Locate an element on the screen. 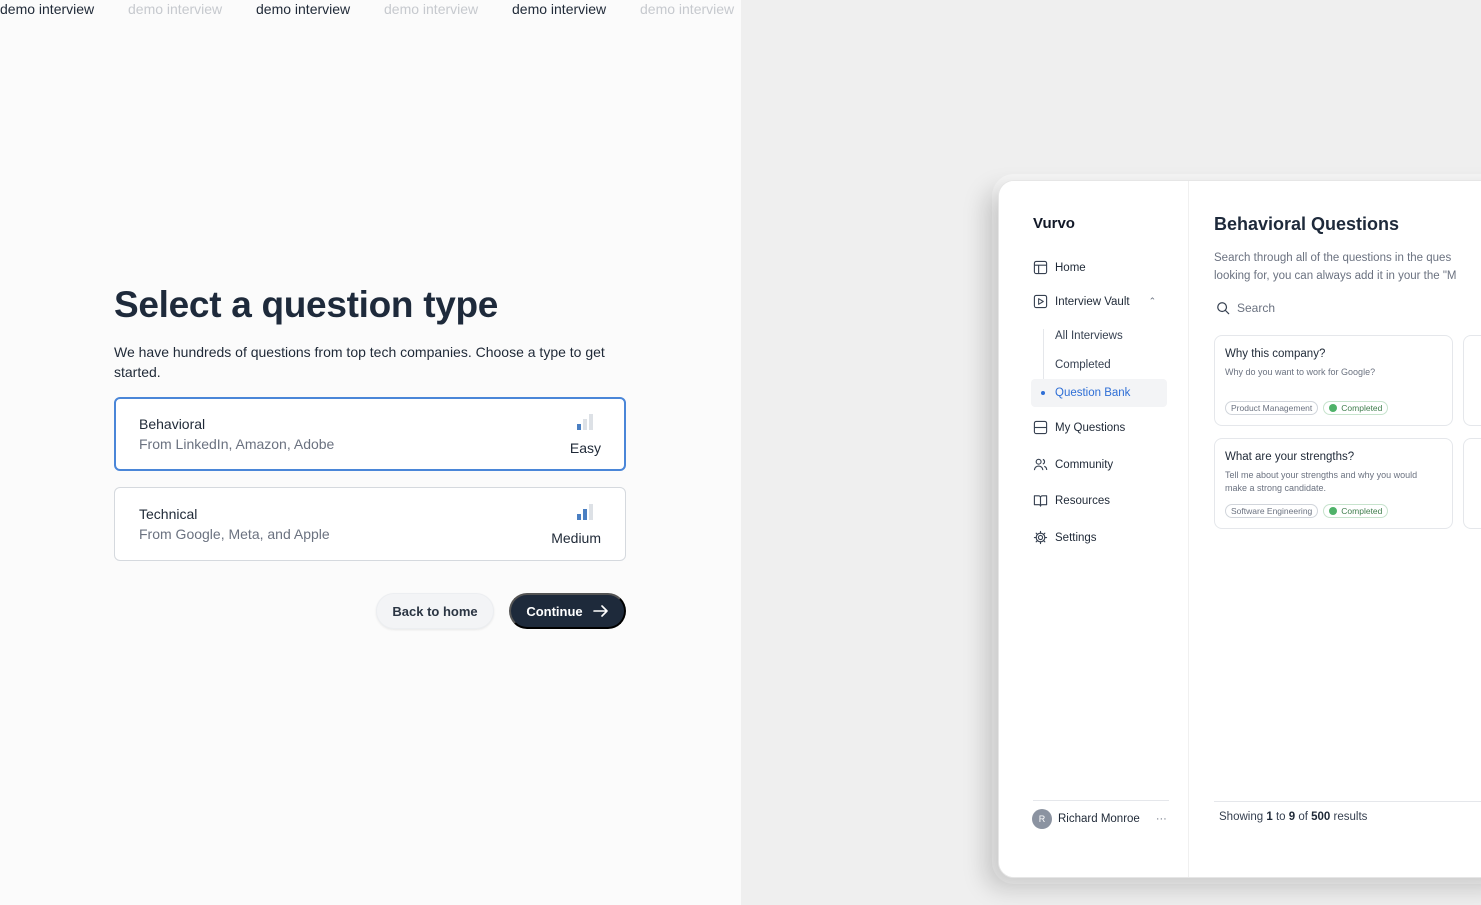 This screenshot has height=905, width=1481. question-tags: Product Management Completed is located at coordinates (1307, 408).